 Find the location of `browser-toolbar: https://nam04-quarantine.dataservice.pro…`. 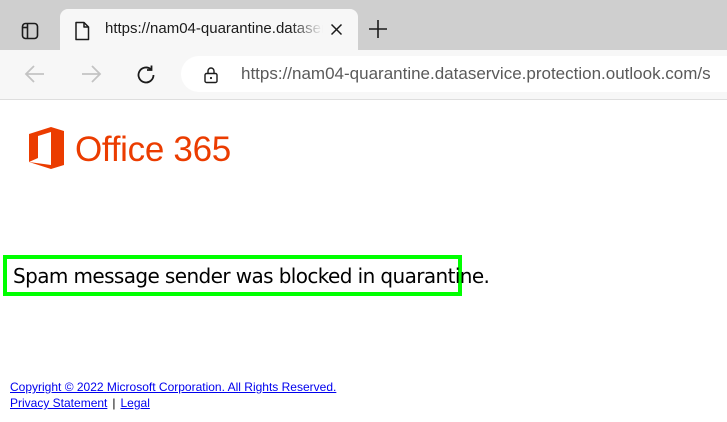

browser-toolbar: https://nam04-quarantine.dataservice.pro… is located at coordinates (363, 75).